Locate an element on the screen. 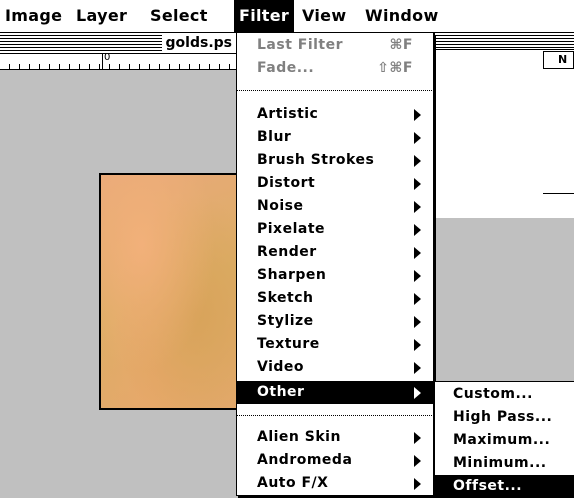 This screenshot has height=498, width=574. menu-item-fade: Fade... ⇧⌘F is located at coordinates (335, 68).